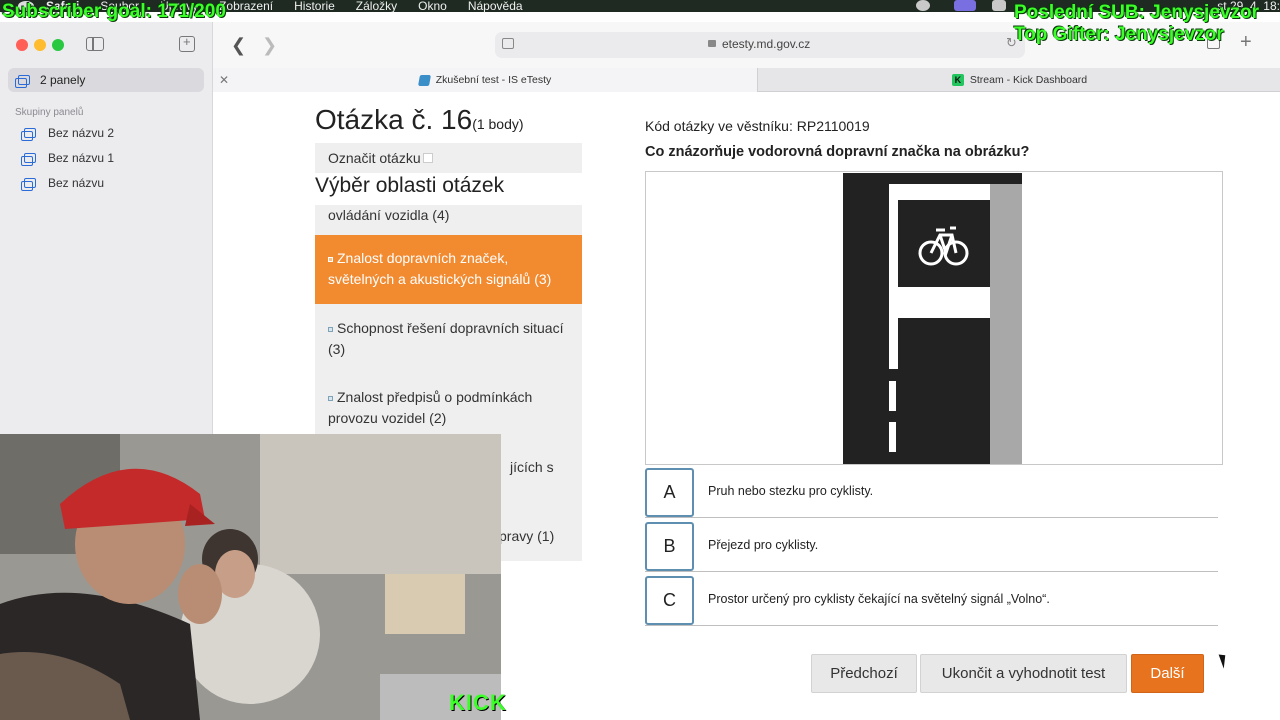  I want to click on previous-button: Předchozí, so click(864, 673).